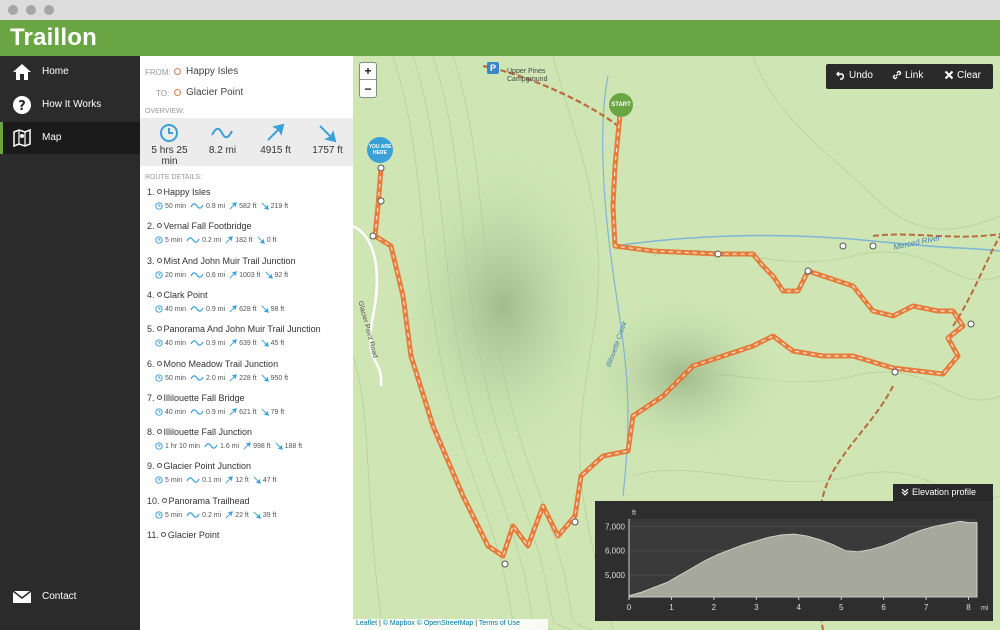  Describe the element at coordinates (368, 71) in the screenshot. I see `zoom-in-button: +` at that location.